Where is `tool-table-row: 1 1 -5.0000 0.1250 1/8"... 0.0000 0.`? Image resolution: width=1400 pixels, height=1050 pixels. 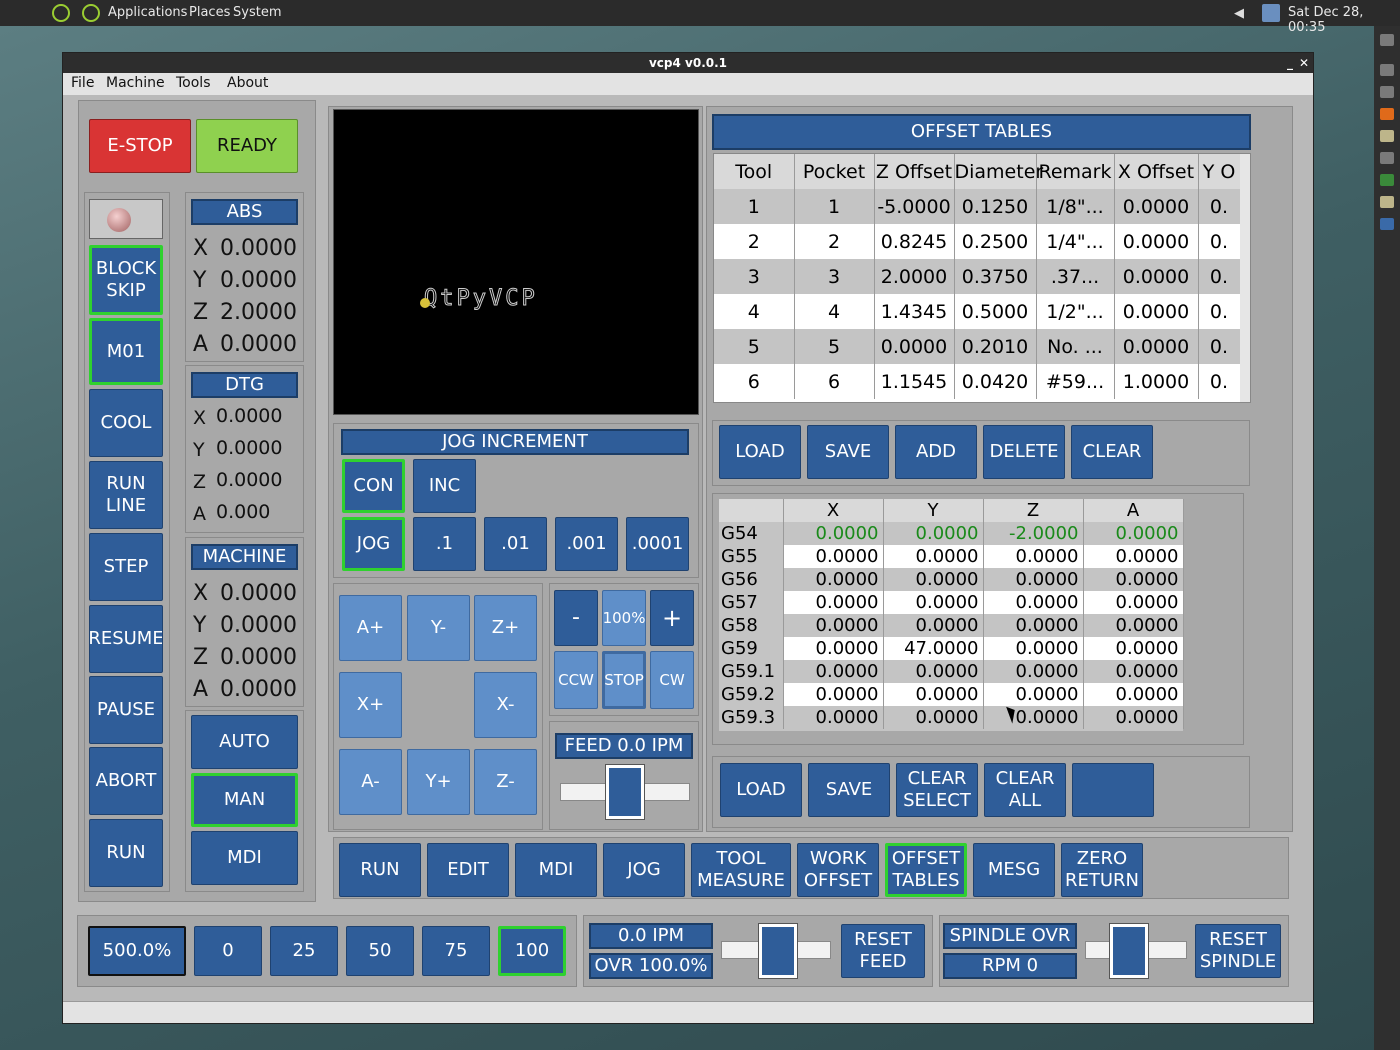 tool-table-row: 1 1 -5.0000 0.1250 1/8"... 0.0000 0. is located at coordinates (977, 206).